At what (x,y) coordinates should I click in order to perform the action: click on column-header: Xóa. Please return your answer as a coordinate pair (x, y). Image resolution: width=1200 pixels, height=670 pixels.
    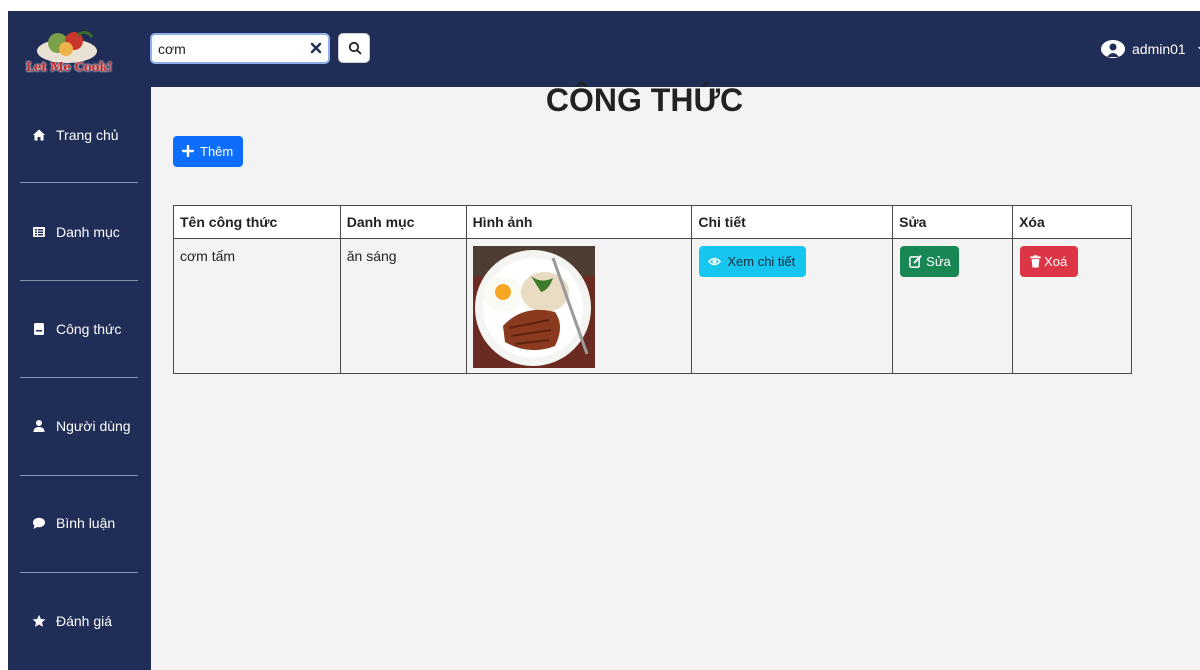
    Looking at the image, I should click on (1072, 222).